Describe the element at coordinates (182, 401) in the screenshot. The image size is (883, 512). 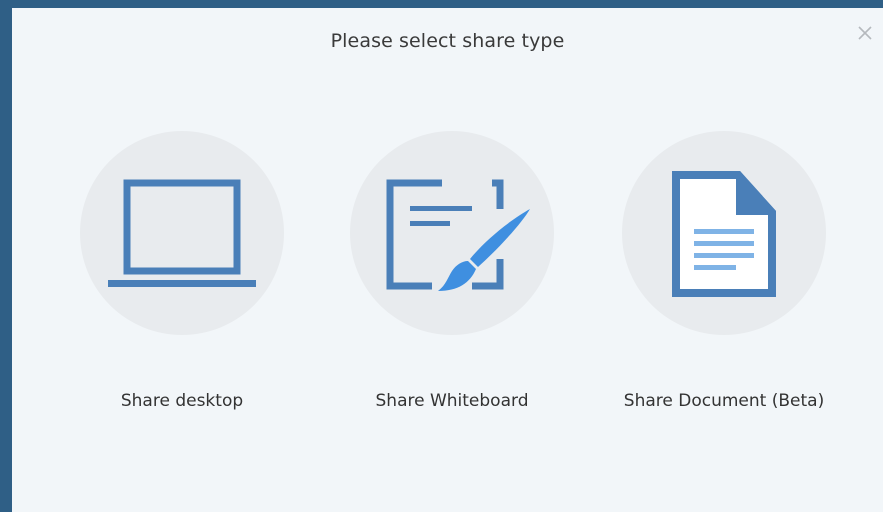
I see `share-desktop-label: Share desktop` at that location.